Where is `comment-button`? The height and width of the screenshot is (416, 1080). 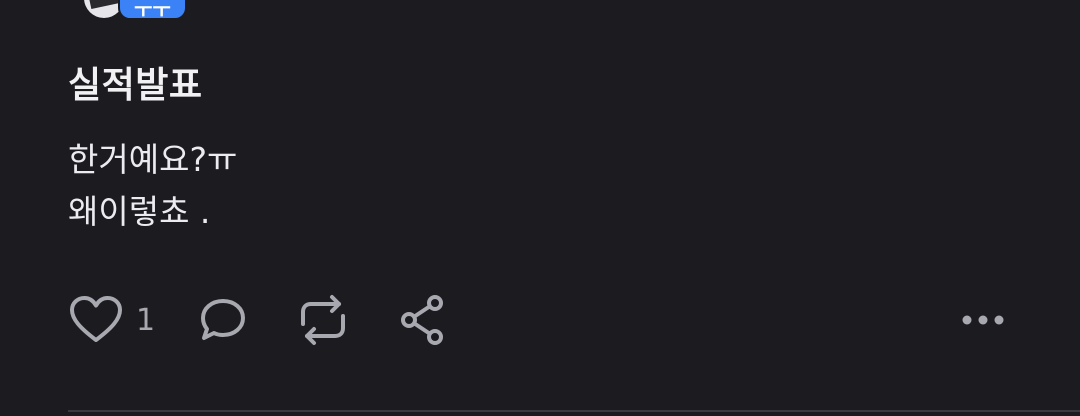
comment-button is located at coordinates (223, 320).